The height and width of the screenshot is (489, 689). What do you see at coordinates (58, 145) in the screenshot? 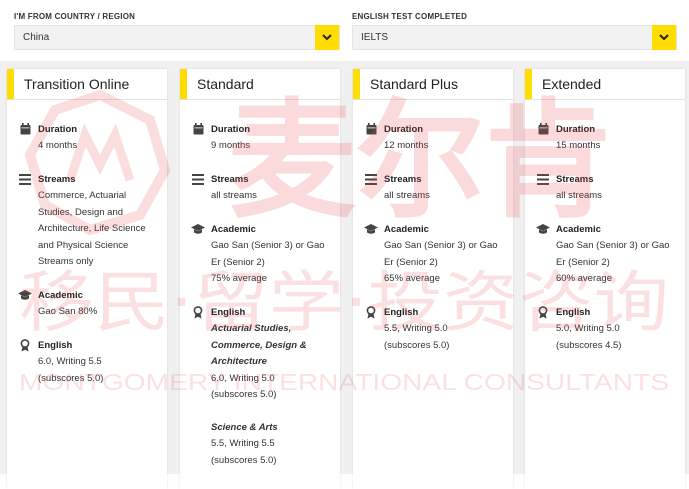
I see `duration-value: 4 months` at bounding box center [58, 145].